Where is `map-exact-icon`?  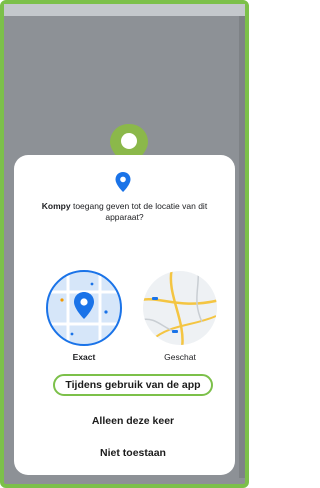
map-exact-icon is located at coordinates (84, 308).